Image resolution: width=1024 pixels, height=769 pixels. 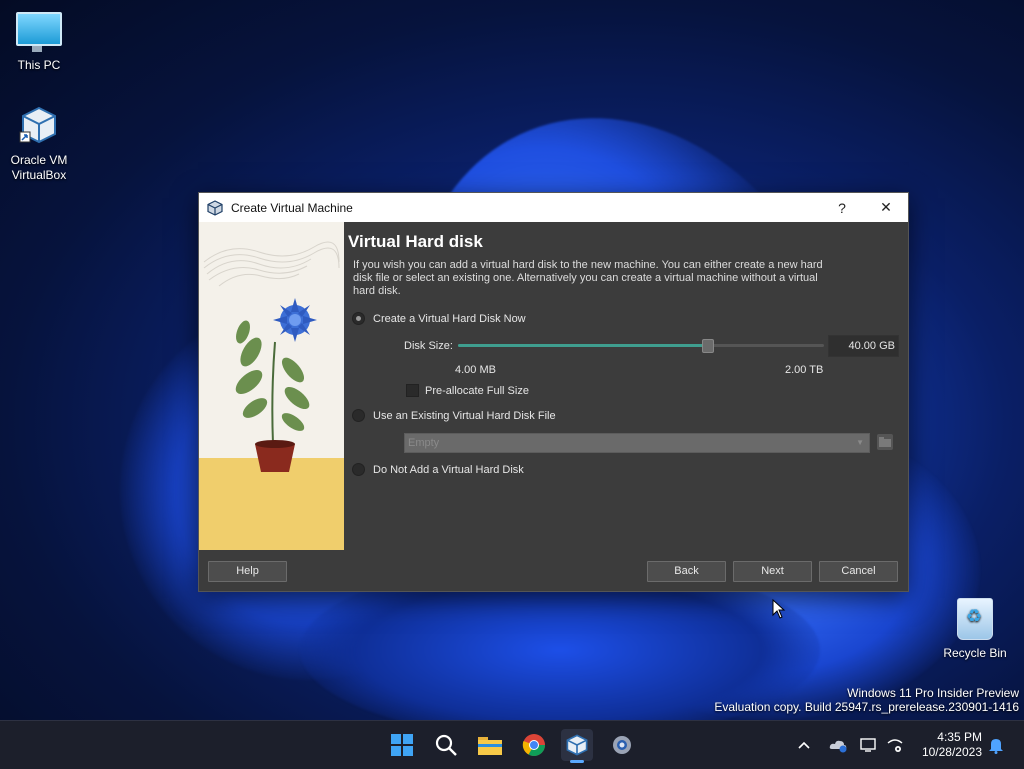 I want to click on this-pc-icon, so click(x=39, y=32).